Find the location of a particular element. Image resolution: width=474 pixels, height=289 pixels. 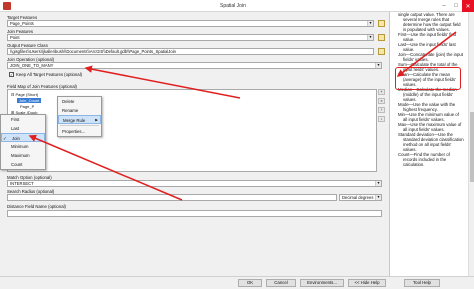

help-item-first: First—Use the input fields' first value. is located at coordinates (427, 37).